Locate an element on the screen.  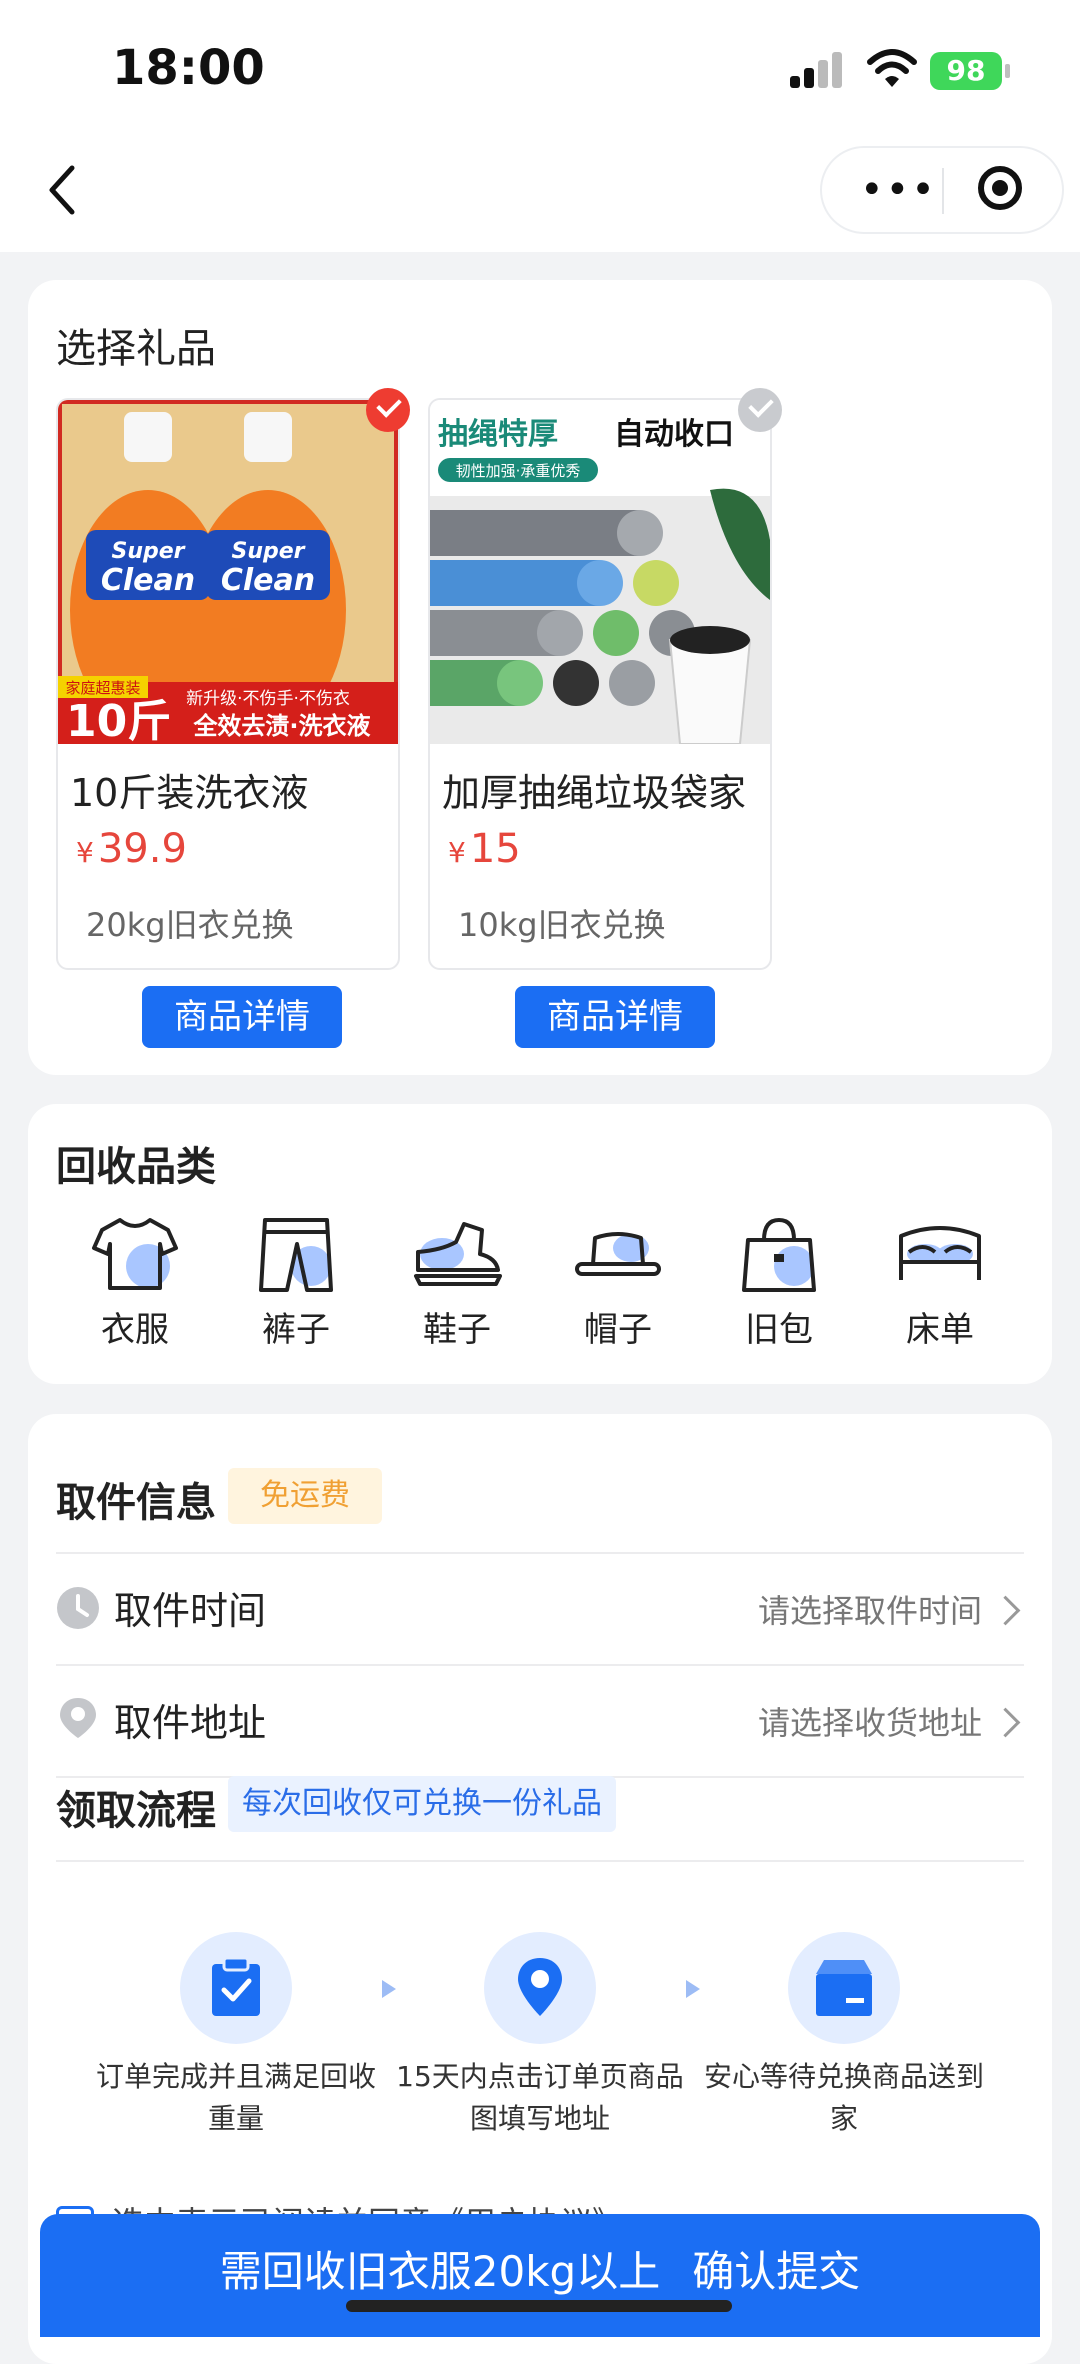
category-pants: 裤子 is located at coordinates (296, 1282).